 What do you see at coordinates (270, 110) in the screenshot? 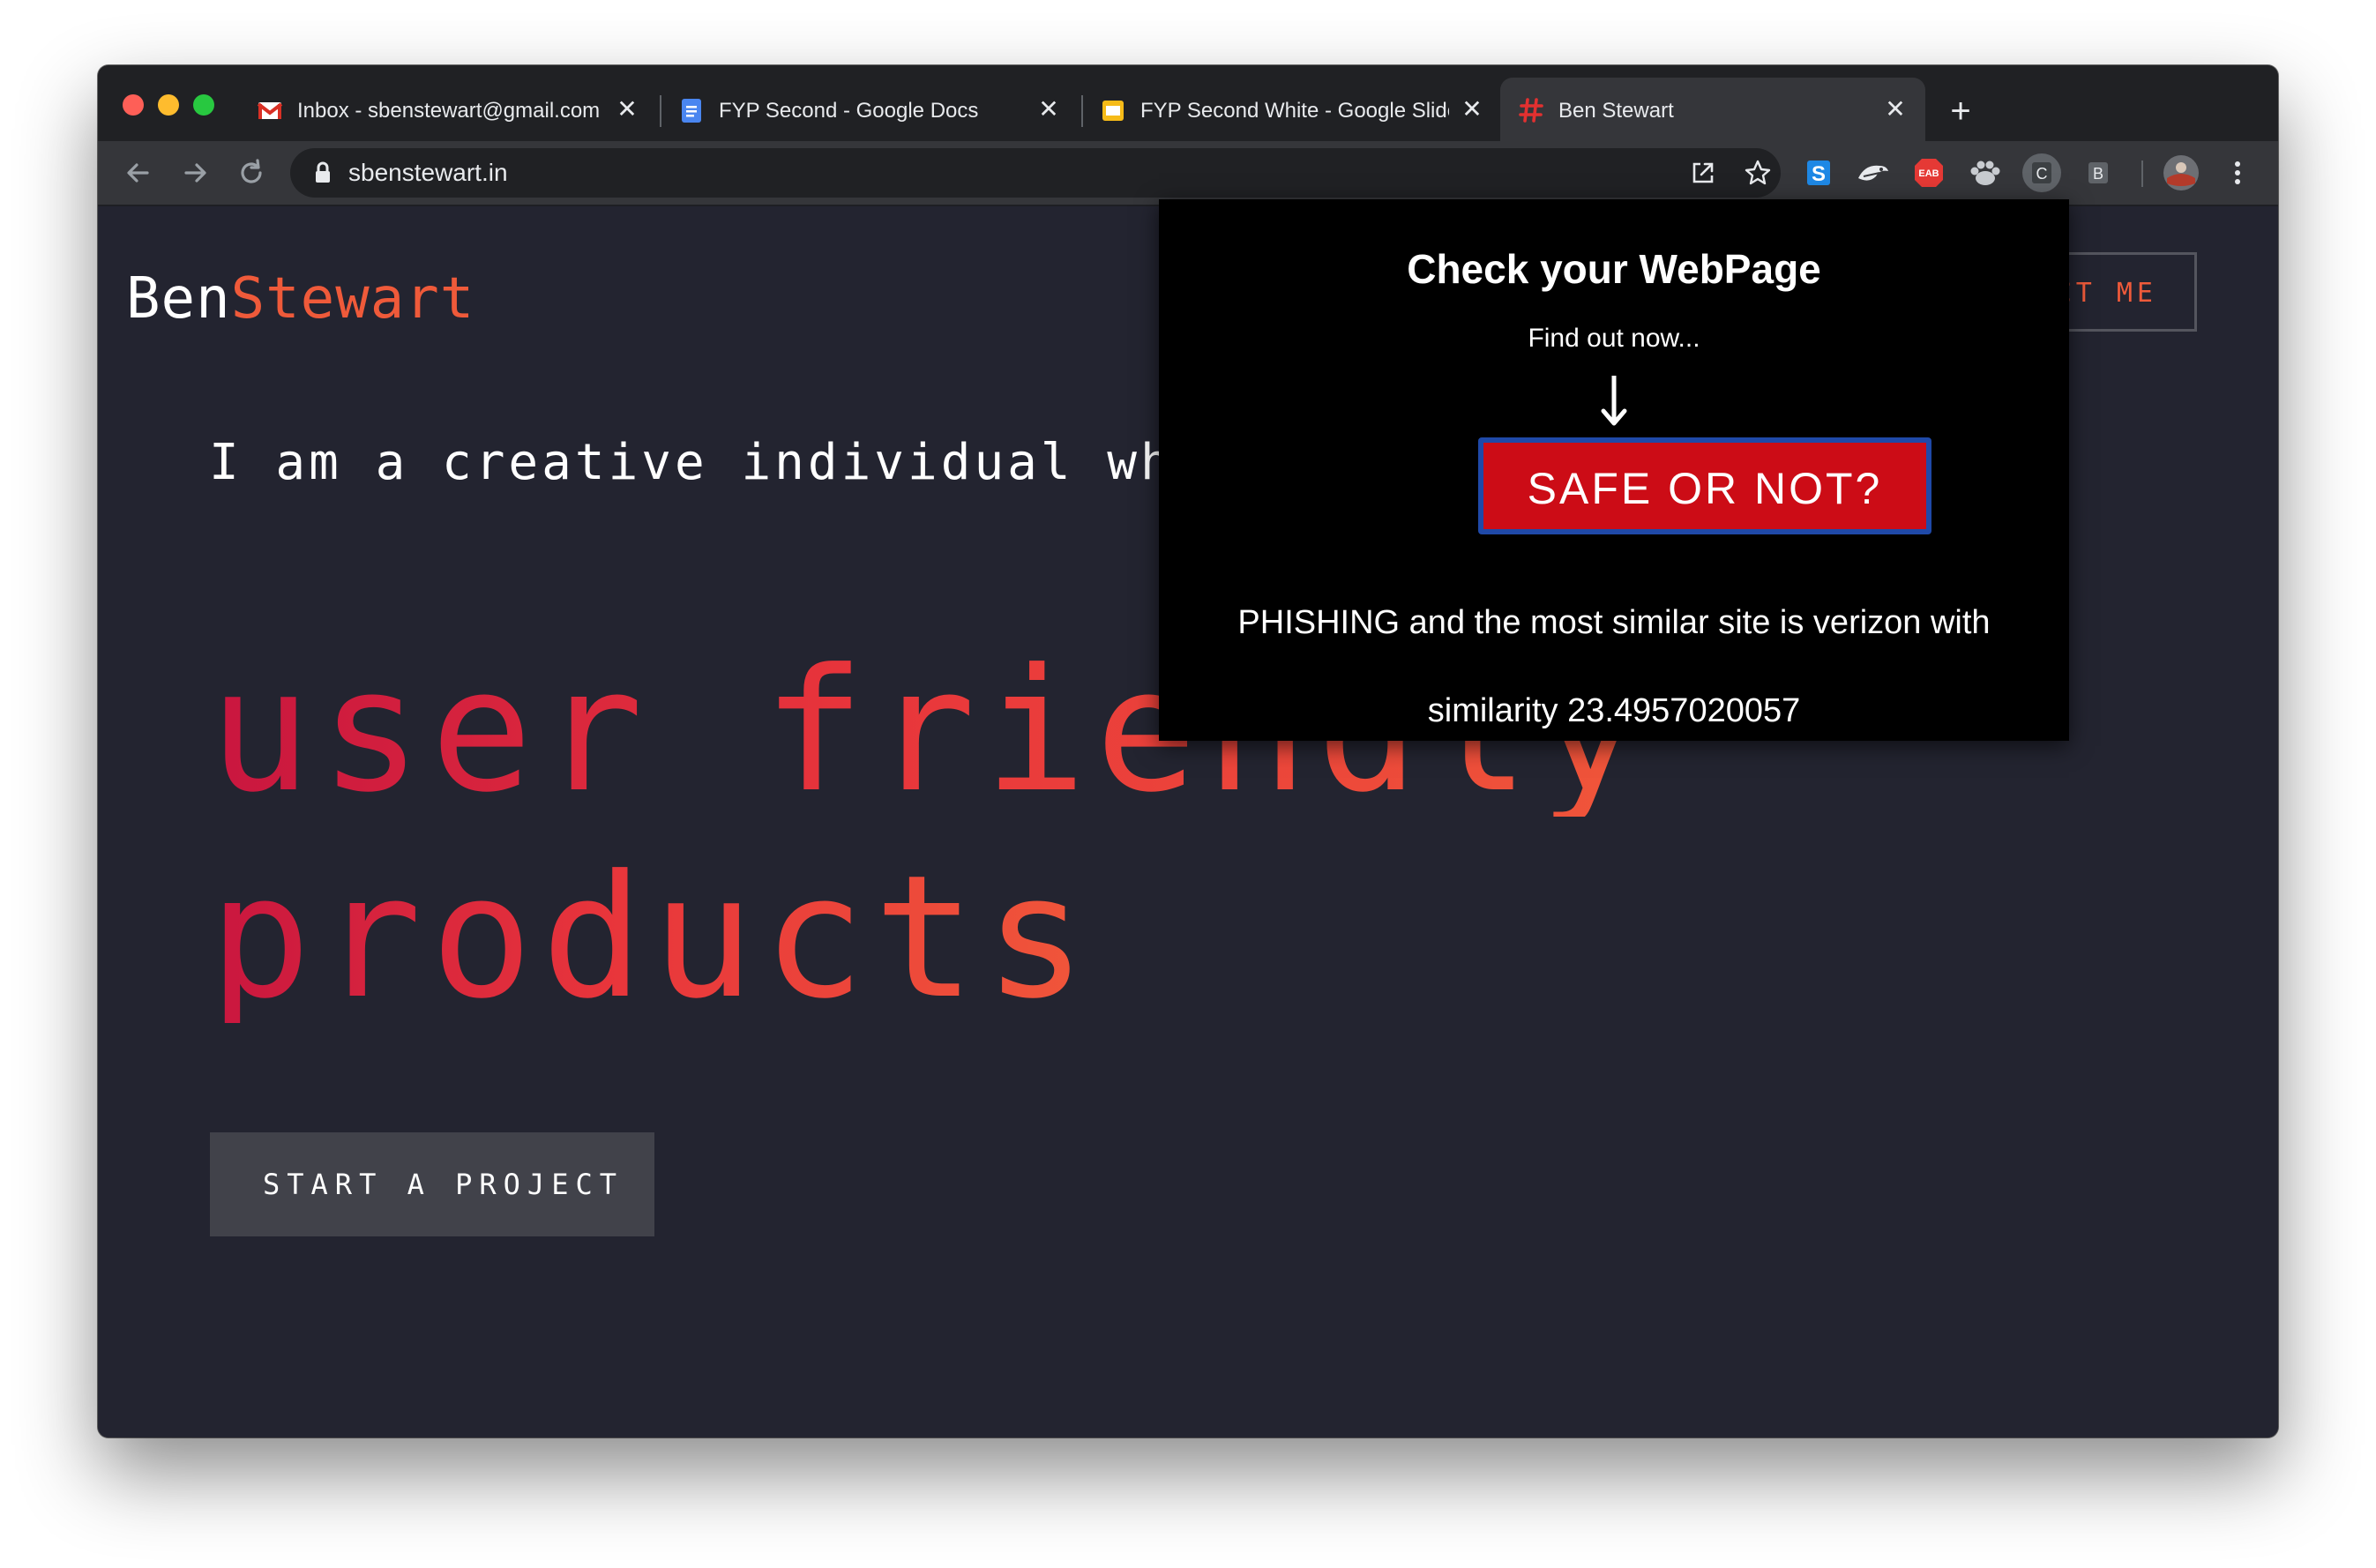
I see `gmail-icon` at bounding box center [270, 110].